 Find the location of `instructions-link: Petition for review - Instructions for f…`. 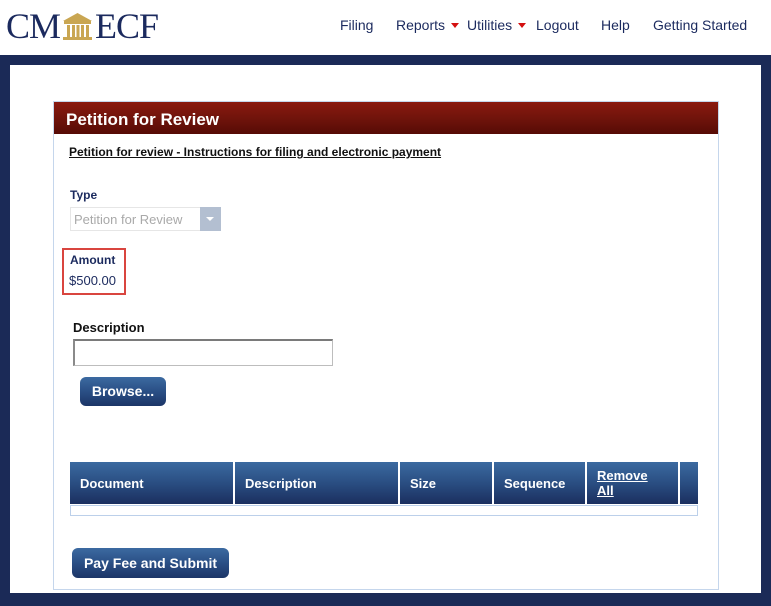

instructions-link: Petition for review - Instructions for f… is located at coordinates (255, 152).